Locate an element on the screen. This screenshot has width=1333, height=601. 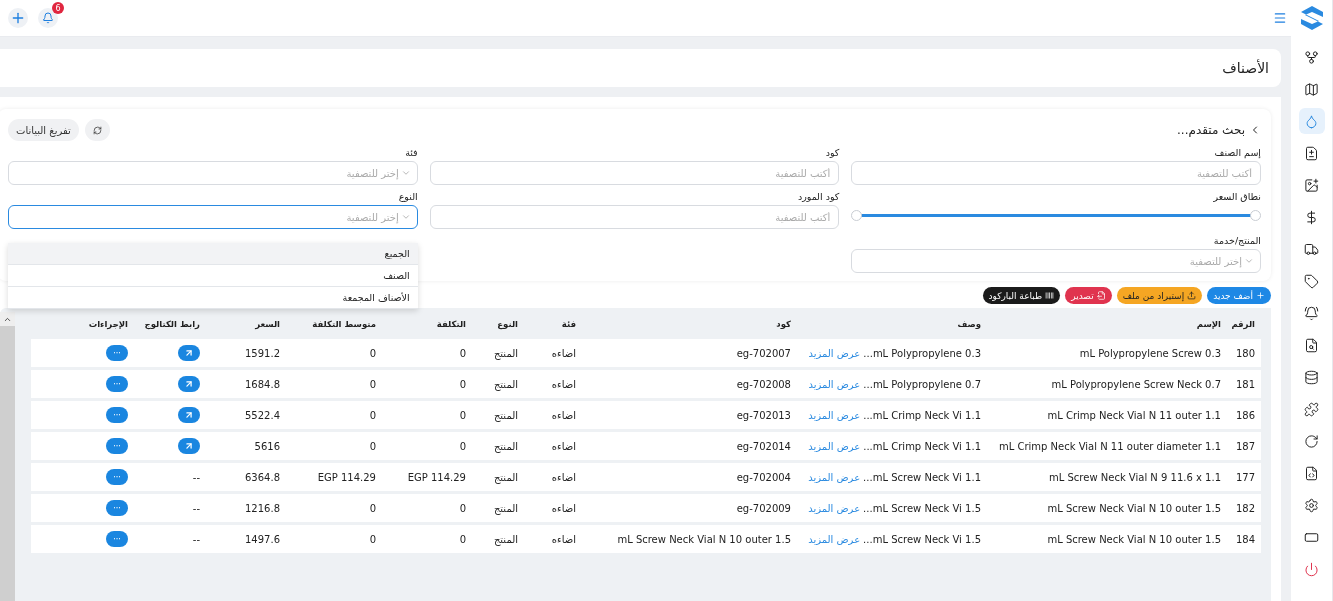
table-cell-text: eg-702008 is located at coordinates (763, 384).